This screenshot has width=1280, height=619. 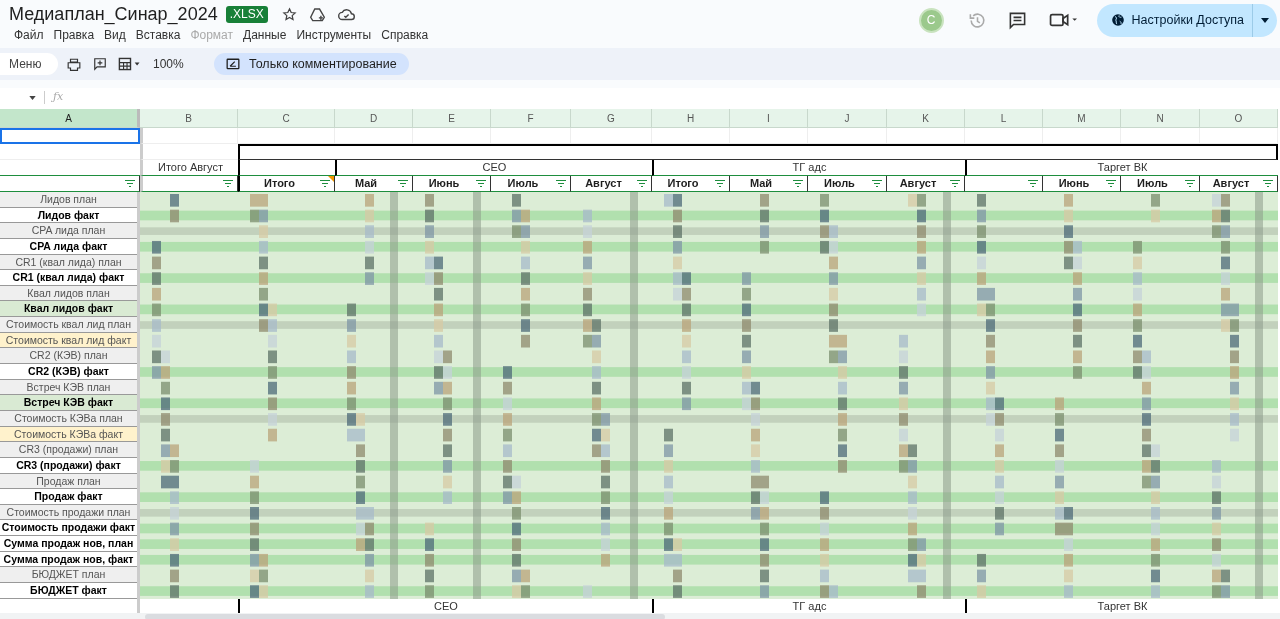 What do you see at coordinates (808, 168) in the screenshot?
I see `group-heading: ТГ адс` at bounding box center [808, 168].